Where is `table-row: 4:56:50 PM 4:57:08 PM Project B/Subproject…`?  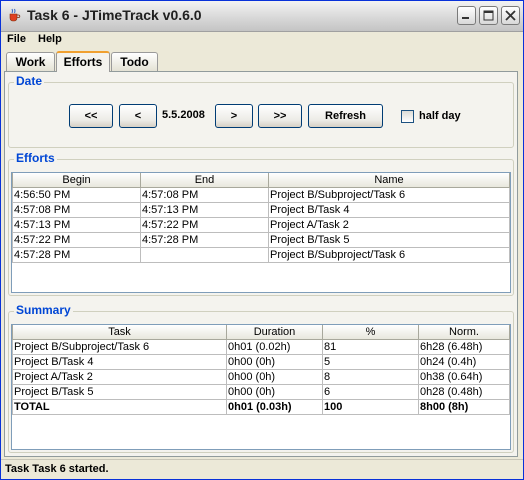
table-row: 4:56:50 PM 4:57:08 PM Project B/Subproject… is located at coordinates (261, 195).